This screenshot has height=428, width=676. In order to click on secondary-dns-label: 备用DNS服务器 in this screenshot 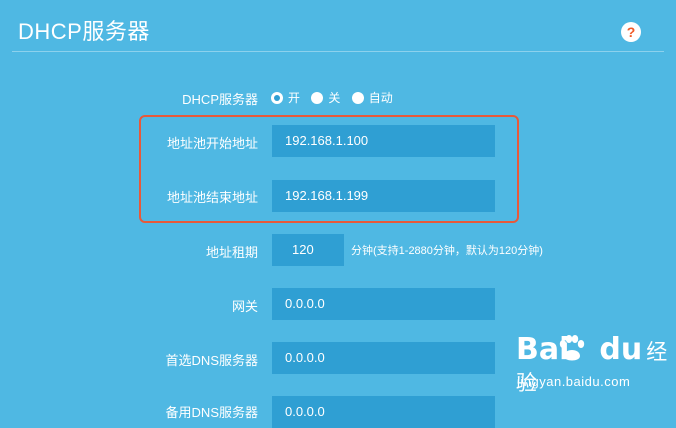, I will do `click(211, 412)`.